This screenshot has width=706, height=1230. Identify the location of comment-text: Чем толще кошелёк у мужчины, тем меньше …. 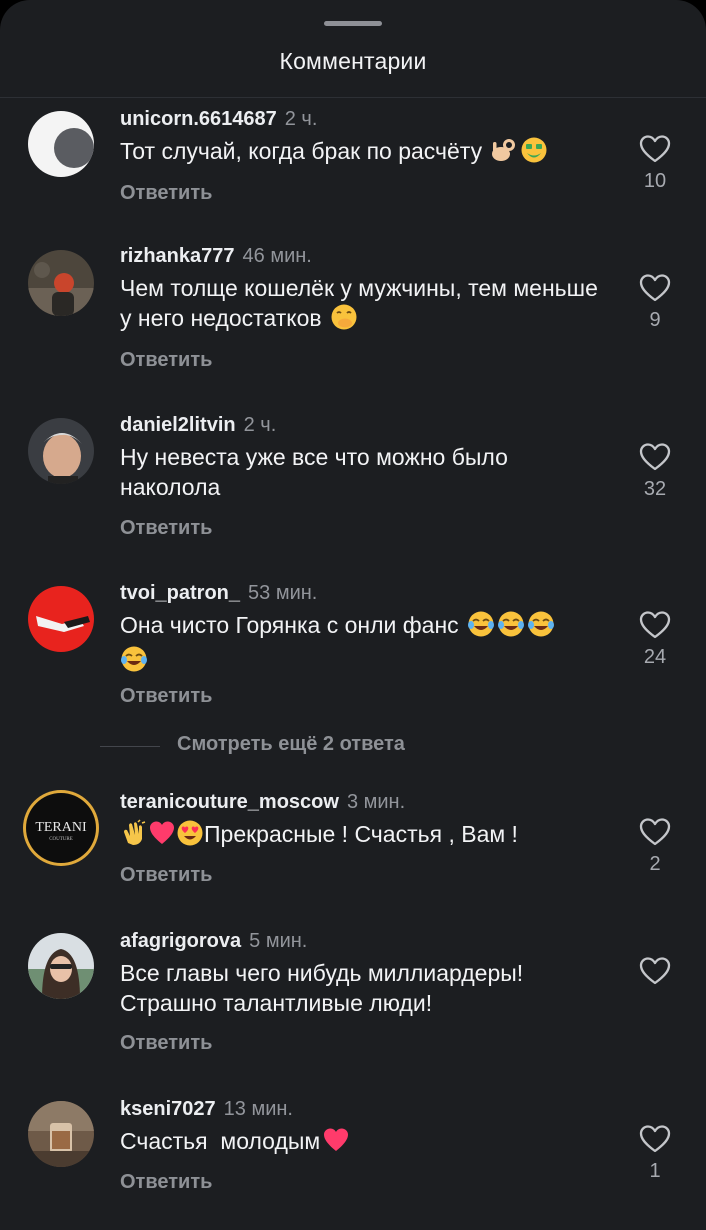
(359, 303).